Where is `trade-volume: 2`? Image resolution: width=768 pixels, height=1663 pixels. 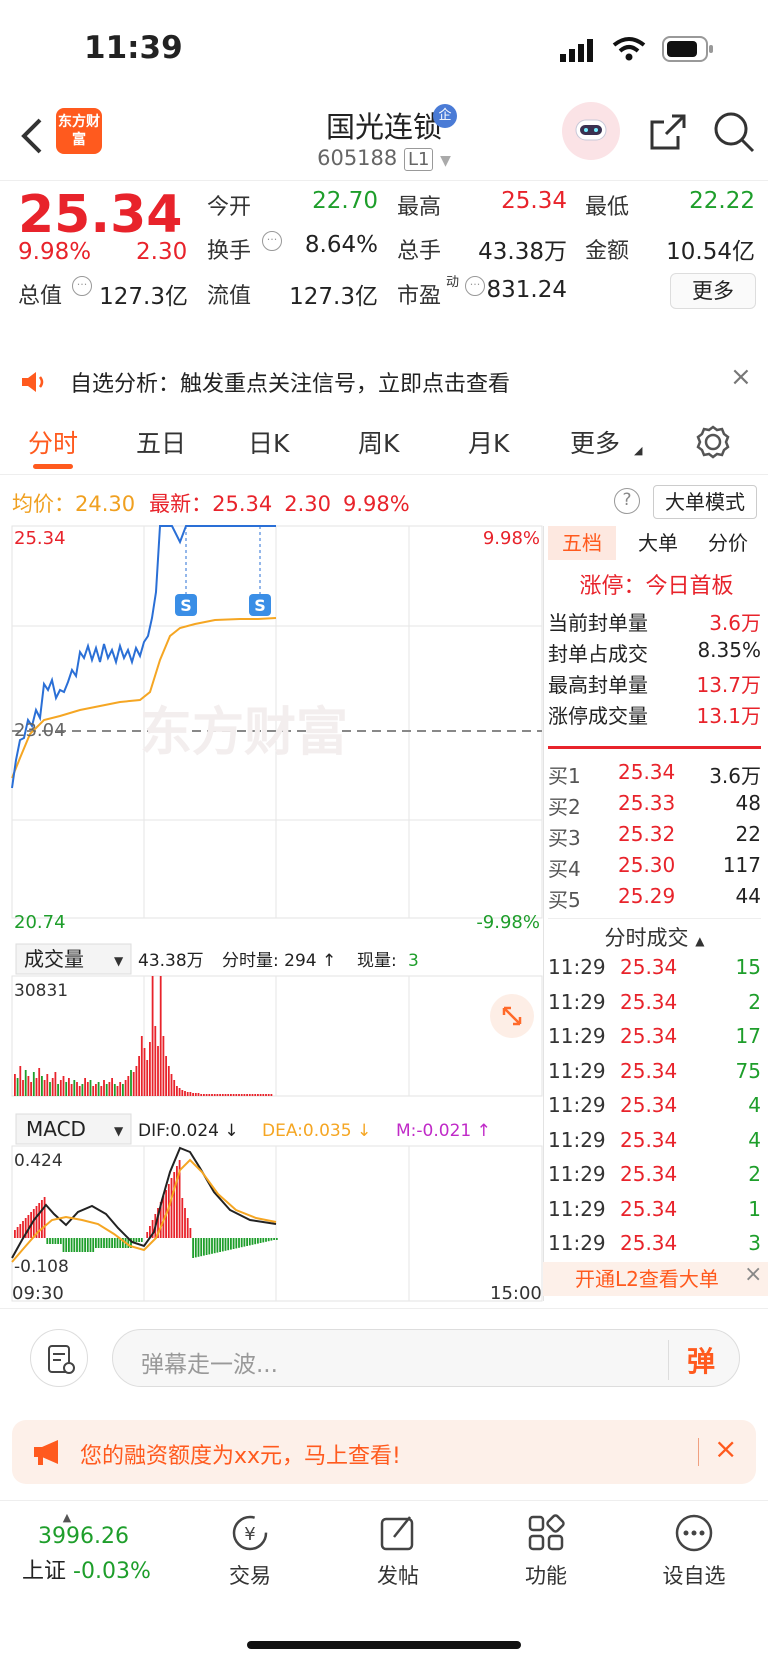 trade-volume: 2 is located at coordinates (754, 1001).